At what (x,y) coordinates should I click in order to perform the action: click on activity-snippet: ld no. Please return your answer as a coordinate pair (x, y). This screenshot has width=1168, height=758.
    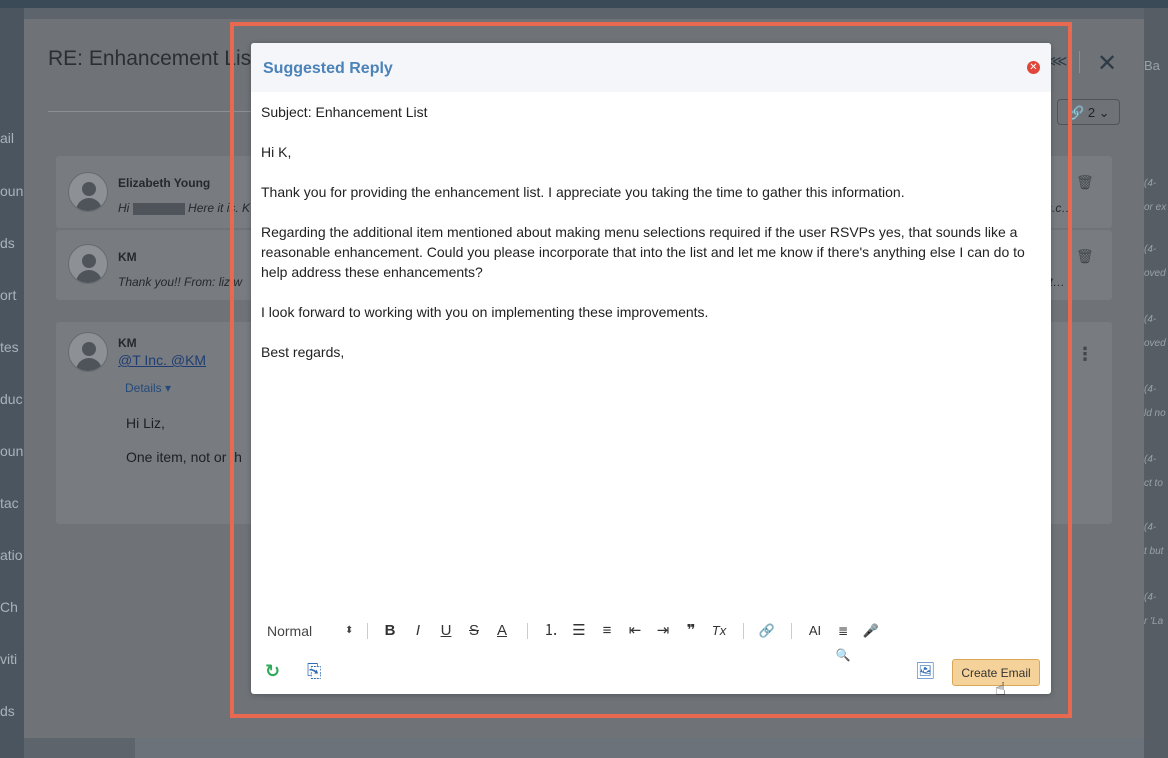
    Looking at the image, I should click on (1155, 413).